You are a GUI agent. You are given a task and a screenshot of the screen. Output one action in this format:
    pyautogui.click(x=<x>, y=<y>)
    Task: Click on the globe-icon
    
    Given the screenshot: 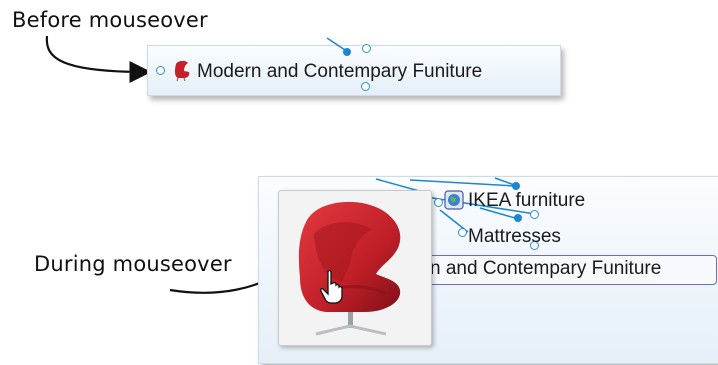 What is the action you would take?
    pyautogui.click(x=454, y=200)
    